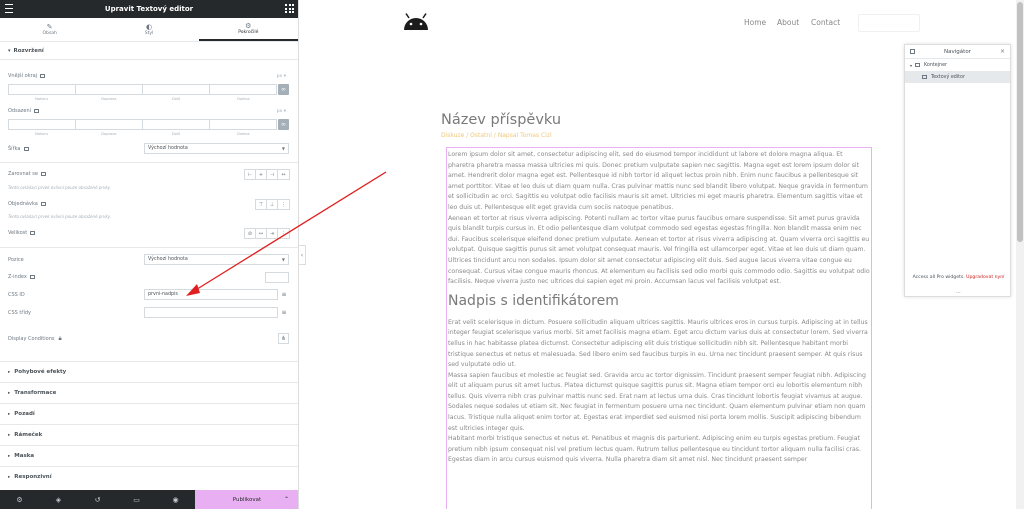 The width and height of the screenshot is (1024, 509). Describe the element at coordinates (1002, 51) in the screenshot. I see `close-icon: ×` at that location.